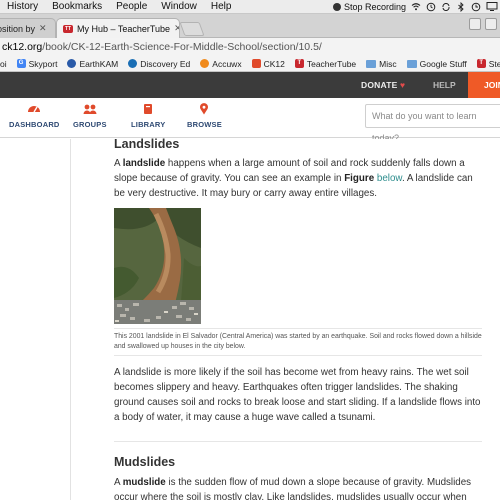 The image size is (500, 500). Describe the element at coordinates (148, 124) in the screenshot. I see `nav-label: LIBRARY` at that location.